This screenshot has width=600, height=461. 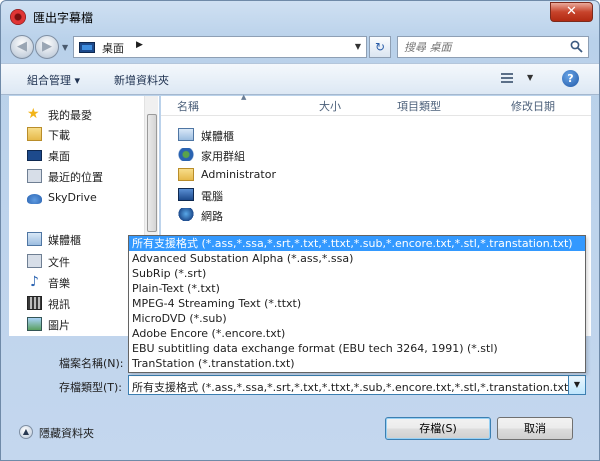 I want to click on recent-locations-dropdown: ▼, so click(x=65, y=47).